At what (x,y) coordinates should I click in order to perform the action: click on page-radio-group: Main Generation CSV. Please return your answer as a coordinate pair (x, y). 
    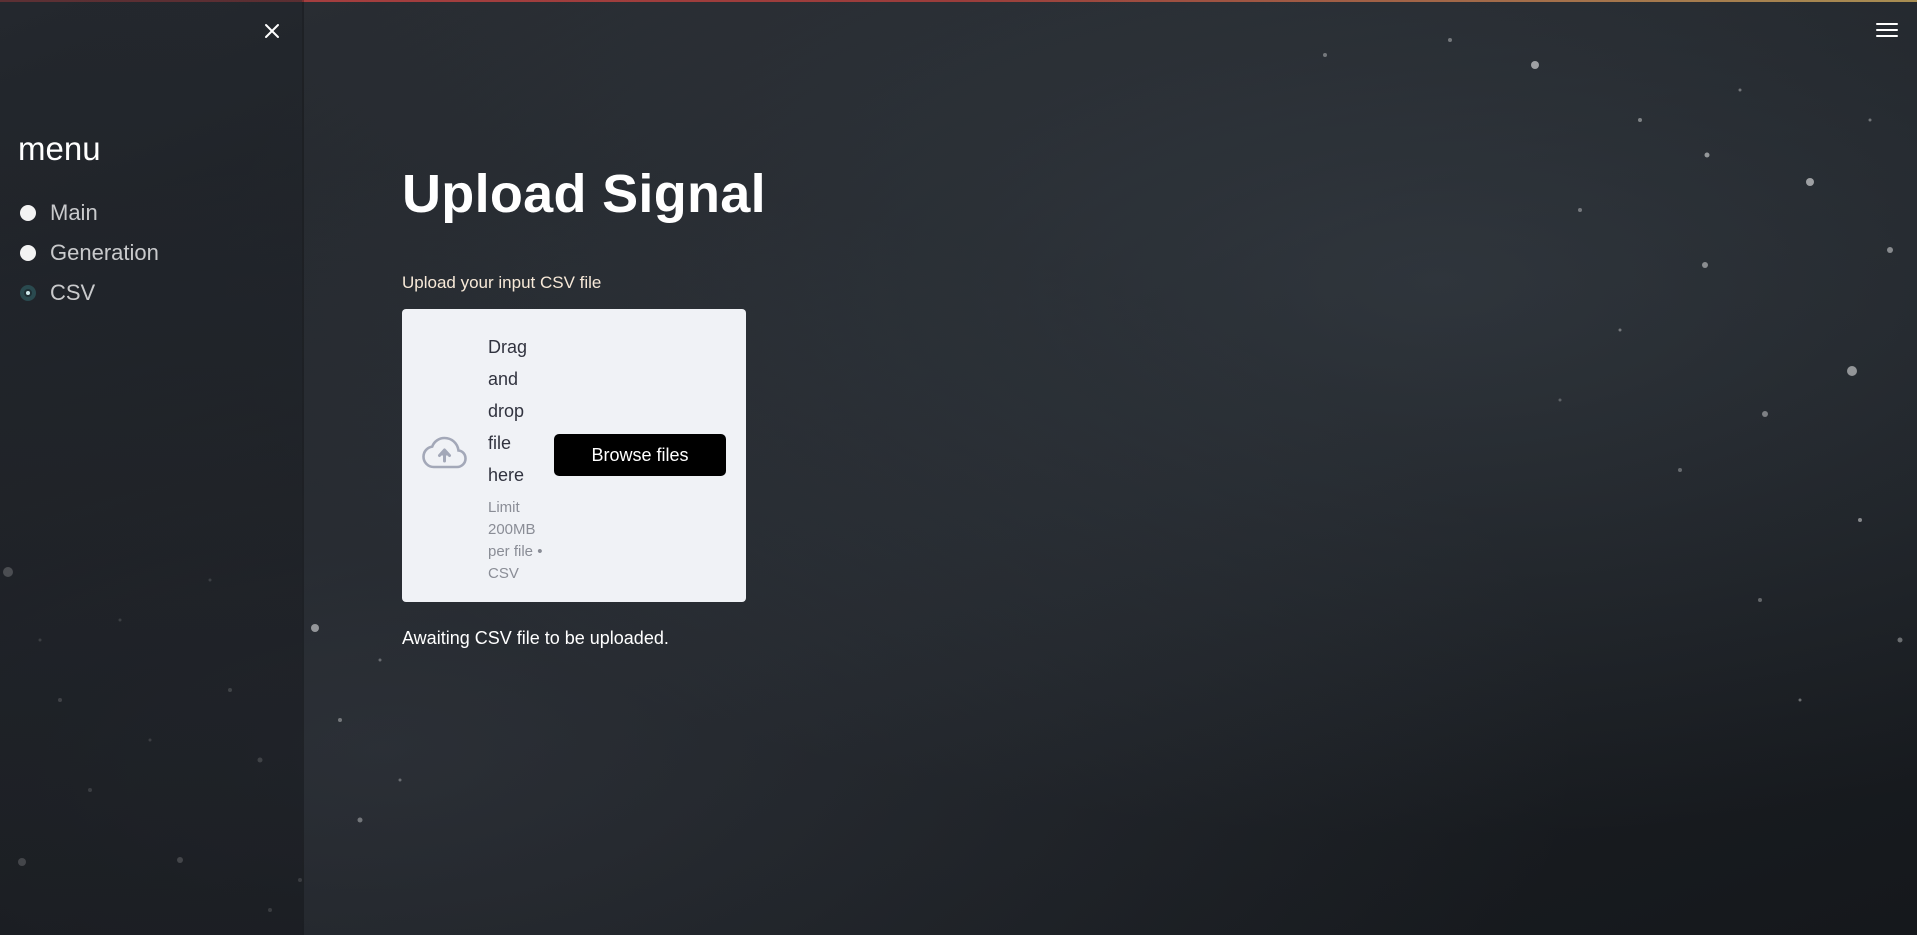
    Looking at the image, I should click on (89, 253).